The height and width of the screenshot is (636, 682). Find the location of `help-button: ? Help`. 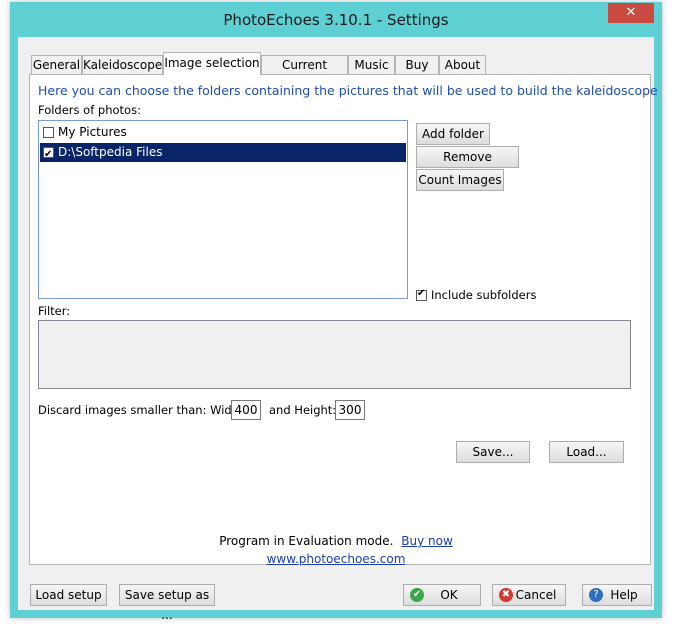

help-button: ? Help is located at coordinates (617, 595).